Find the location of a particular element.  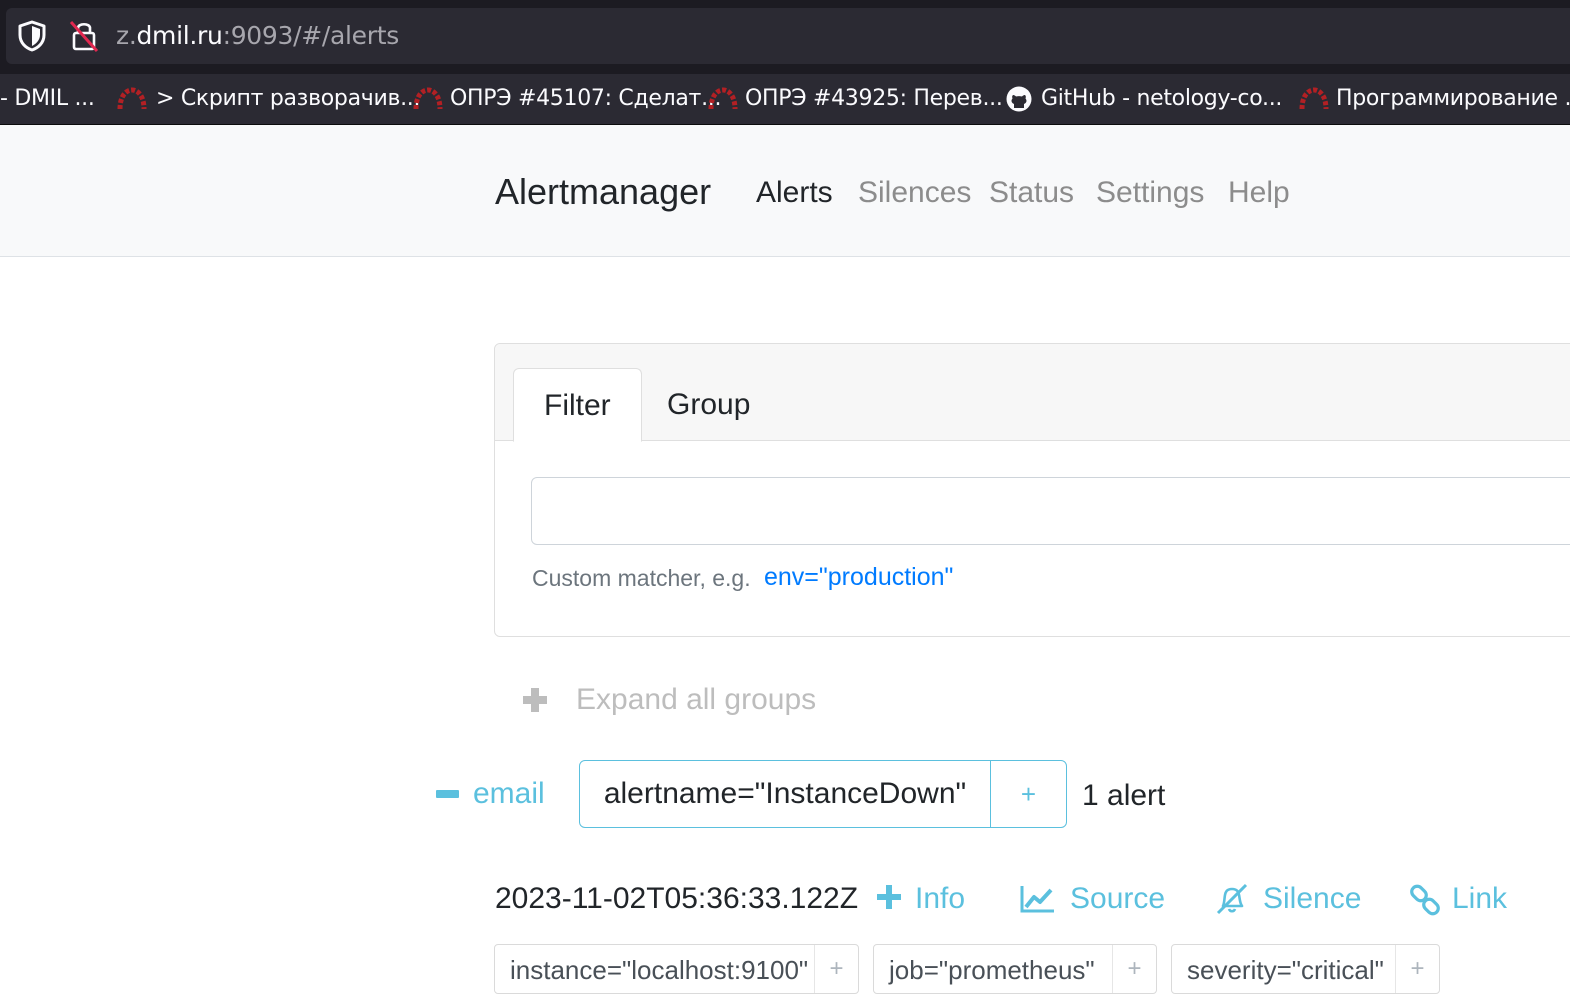

source-button: Source is located at coordinates (1092, 899).